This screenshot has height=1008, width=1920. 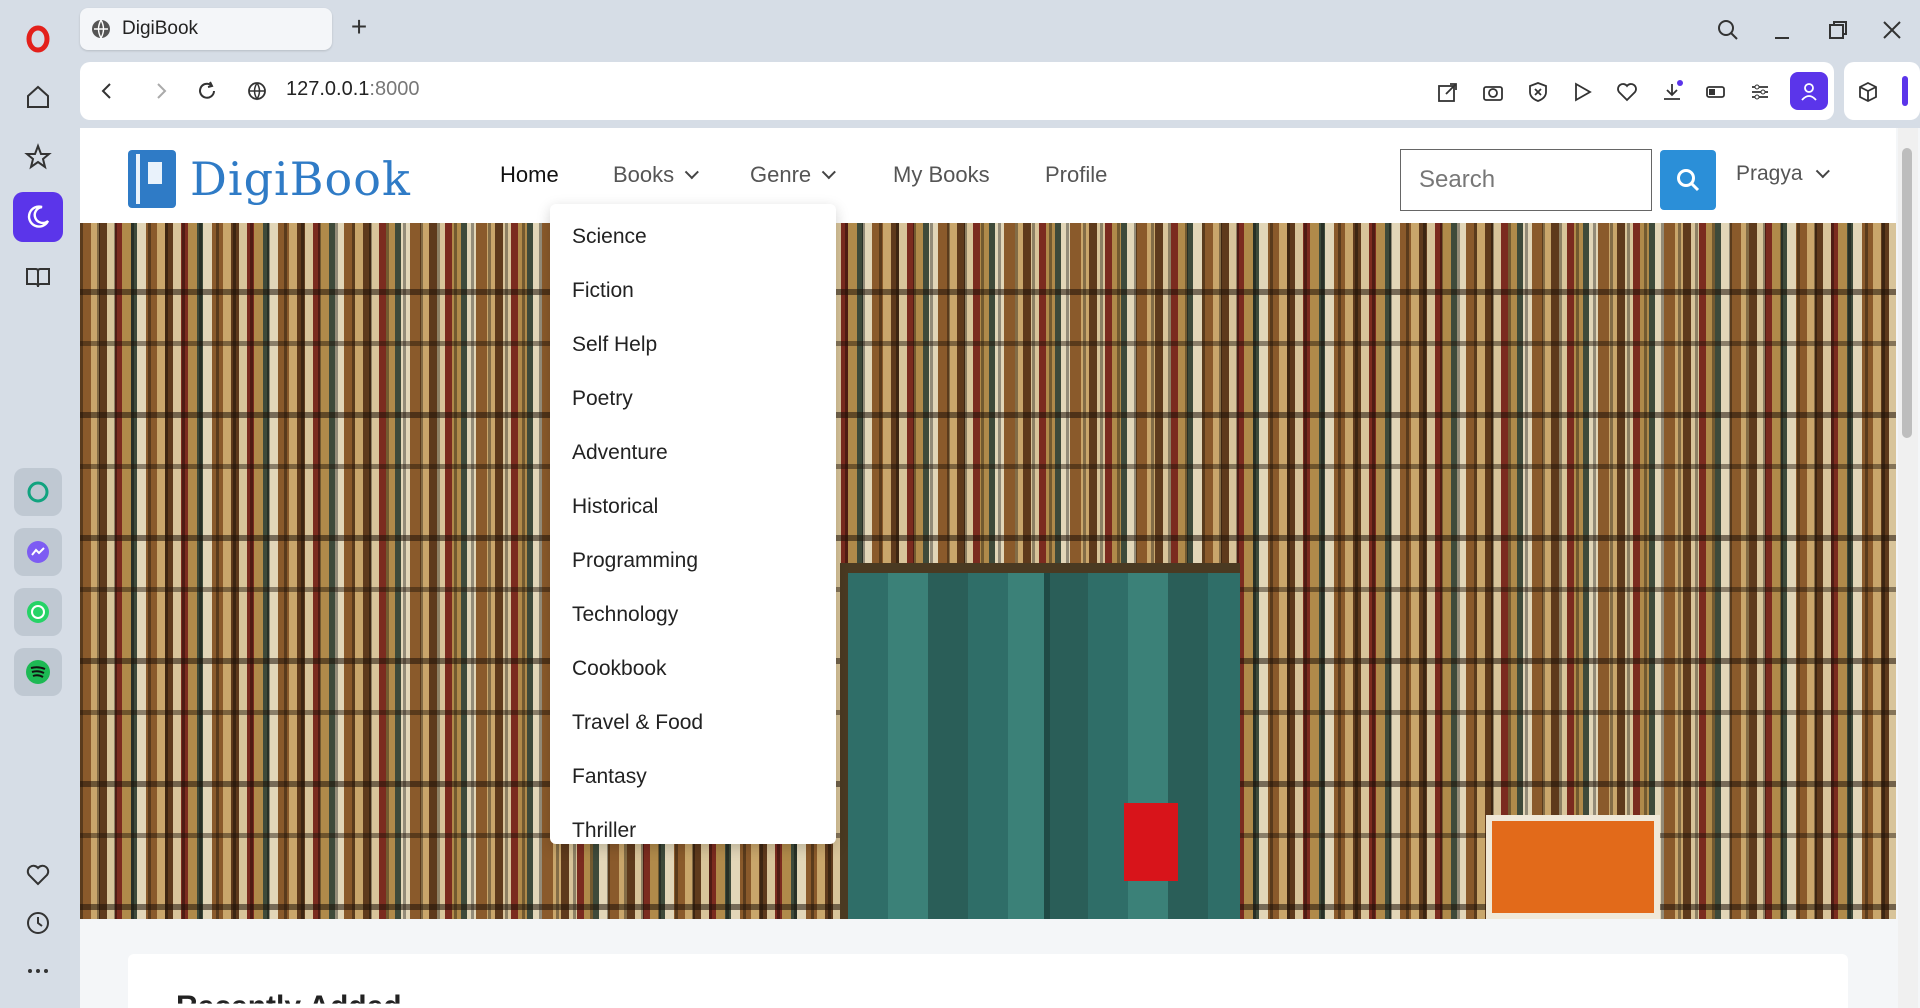 I want to click on address-bar: 127.0.0.1:8000, so click(x=957, y=91).